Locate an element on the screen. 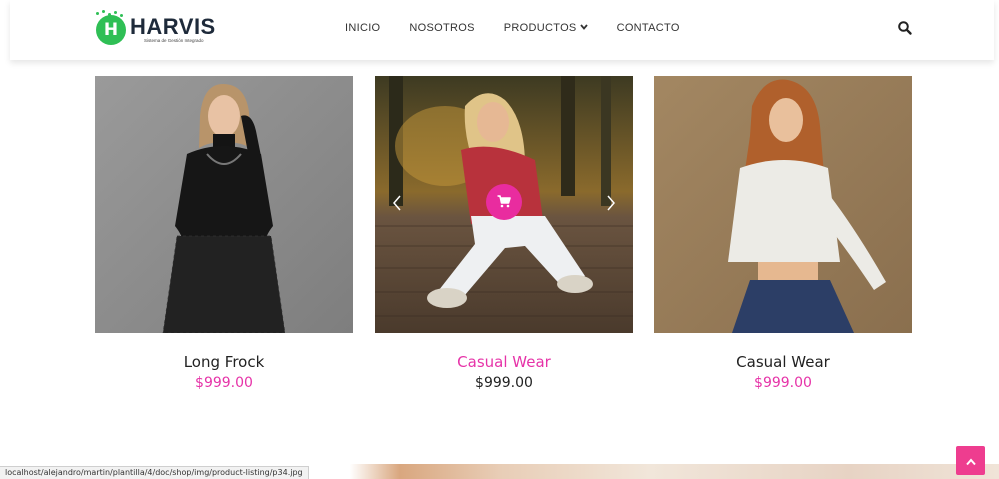  chevron-up-icon is located at coordinates (970, 460).